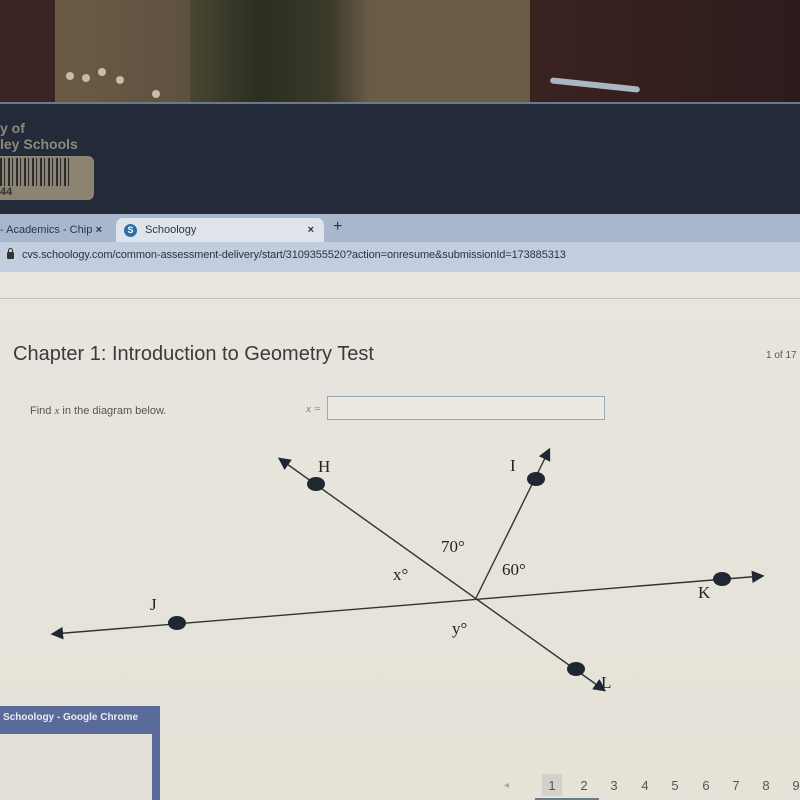 This screenshot has width=800, height=800. What do you see at coordinates (130, 230) in the screenshot?
I see `schoology-logo-icon: S` at bounding box center [130, 230].